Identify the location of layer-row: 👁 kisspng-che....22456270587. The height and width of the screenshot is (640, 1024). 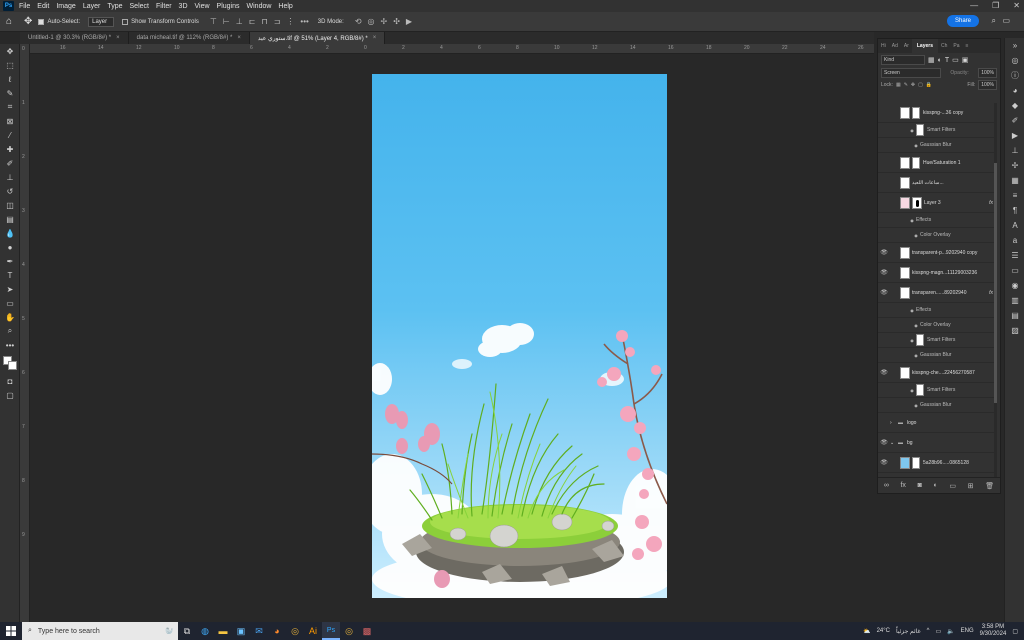
(937, 373).